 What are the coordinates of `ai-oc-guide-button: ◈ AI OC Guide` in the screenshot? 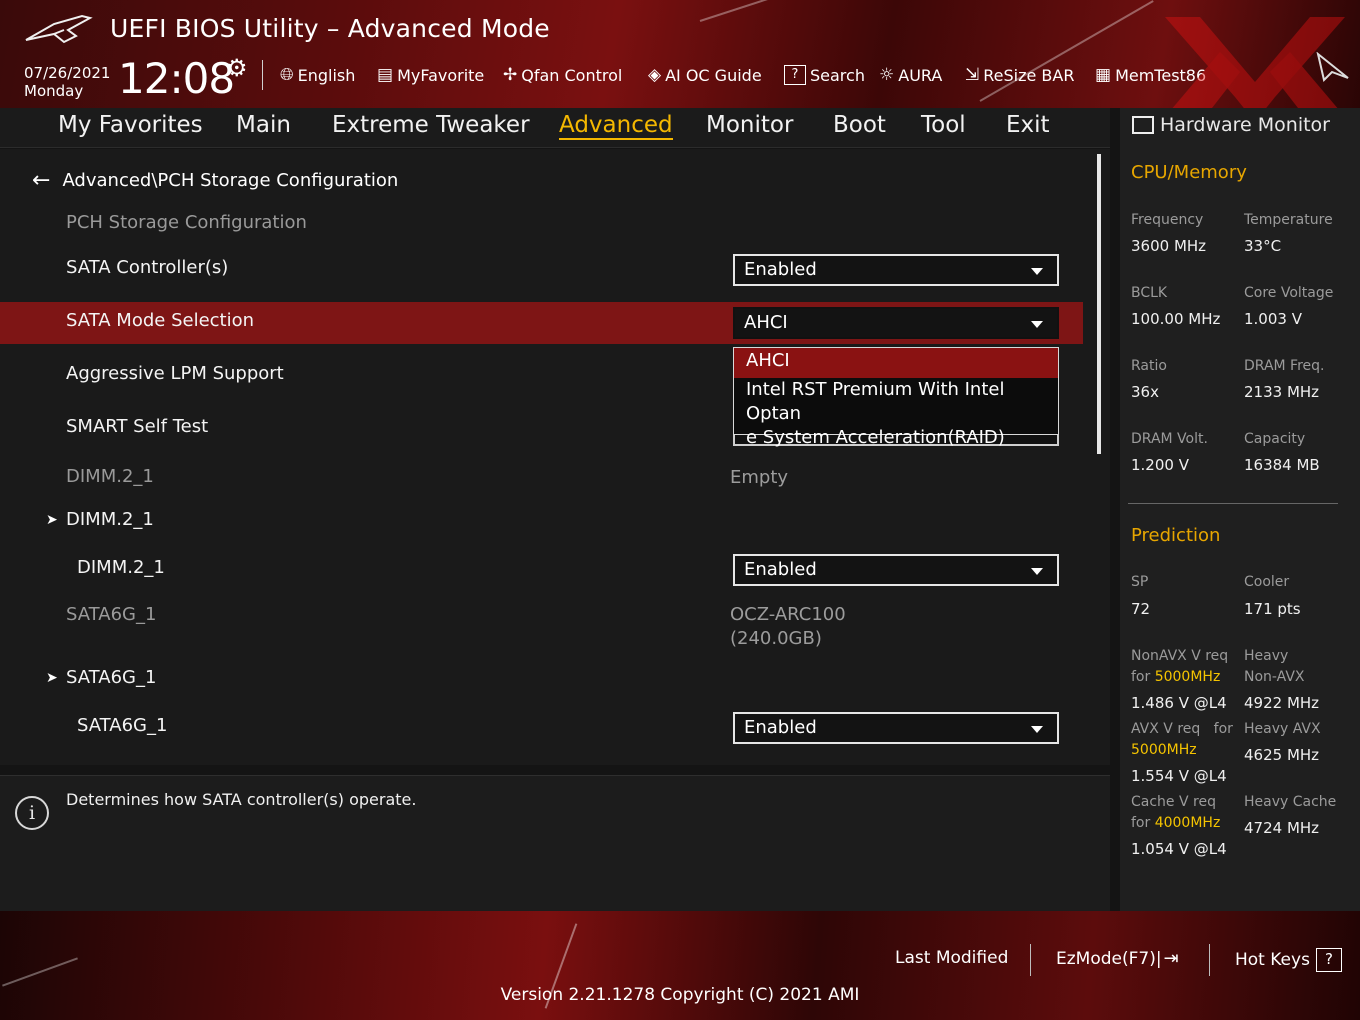 It's located at (705, 75).